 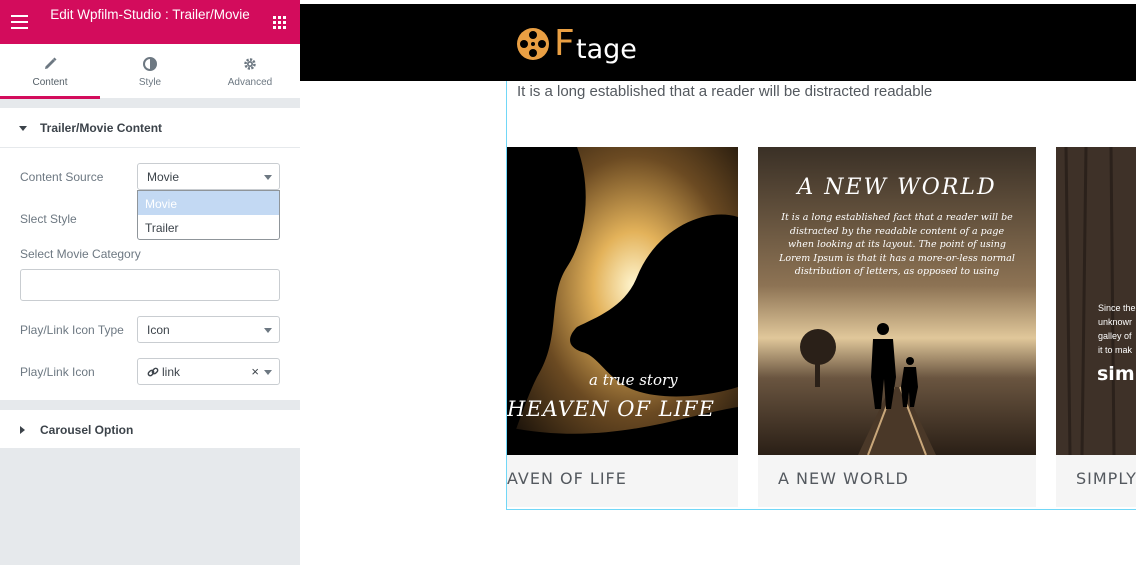 I want to click on section-title: Carousel Option, so click(x=87, y=430).